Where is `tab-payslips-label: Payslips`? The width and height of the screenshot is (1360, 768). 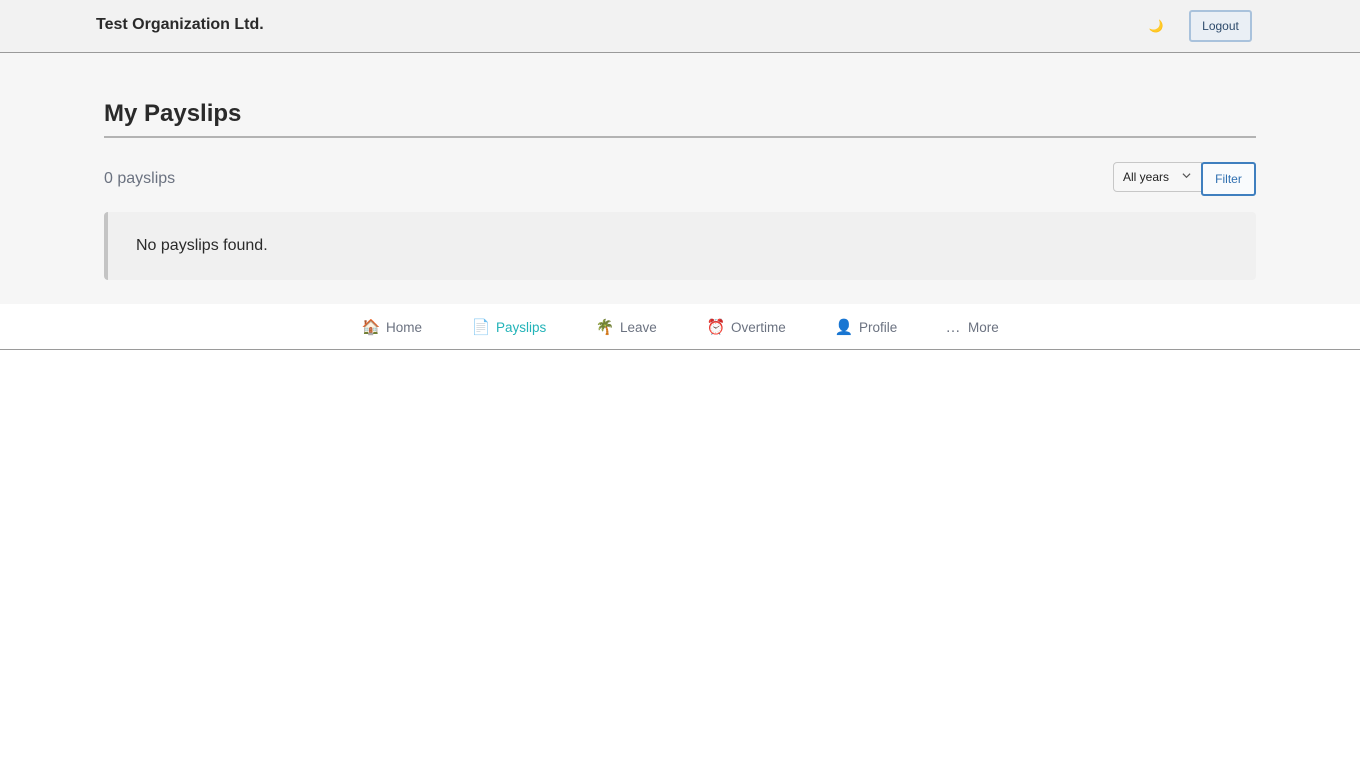
tab-payslips-label: Payslips is located at coordinates (521, 327).